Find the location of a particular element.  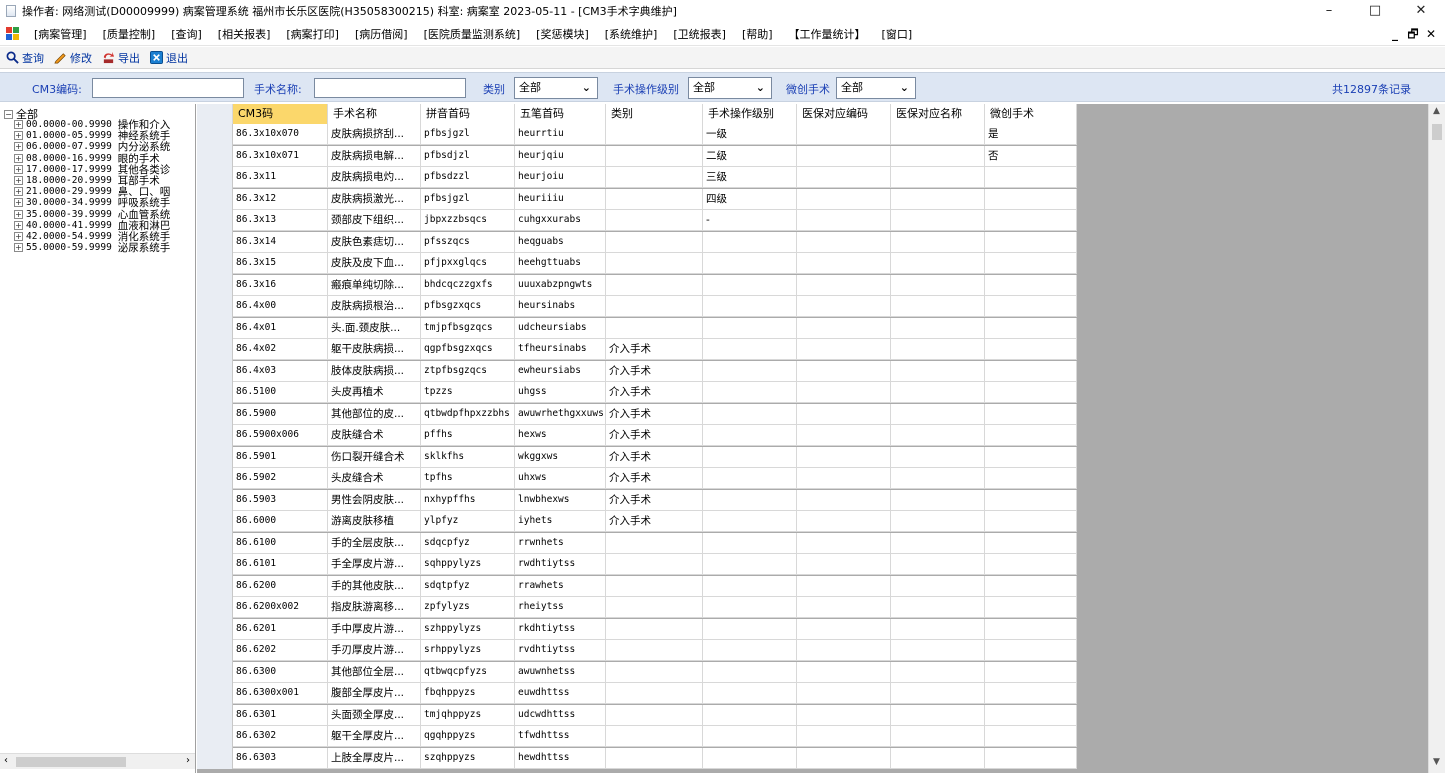

table-cell: 86.3x12 is located at coordinates (280, 199).